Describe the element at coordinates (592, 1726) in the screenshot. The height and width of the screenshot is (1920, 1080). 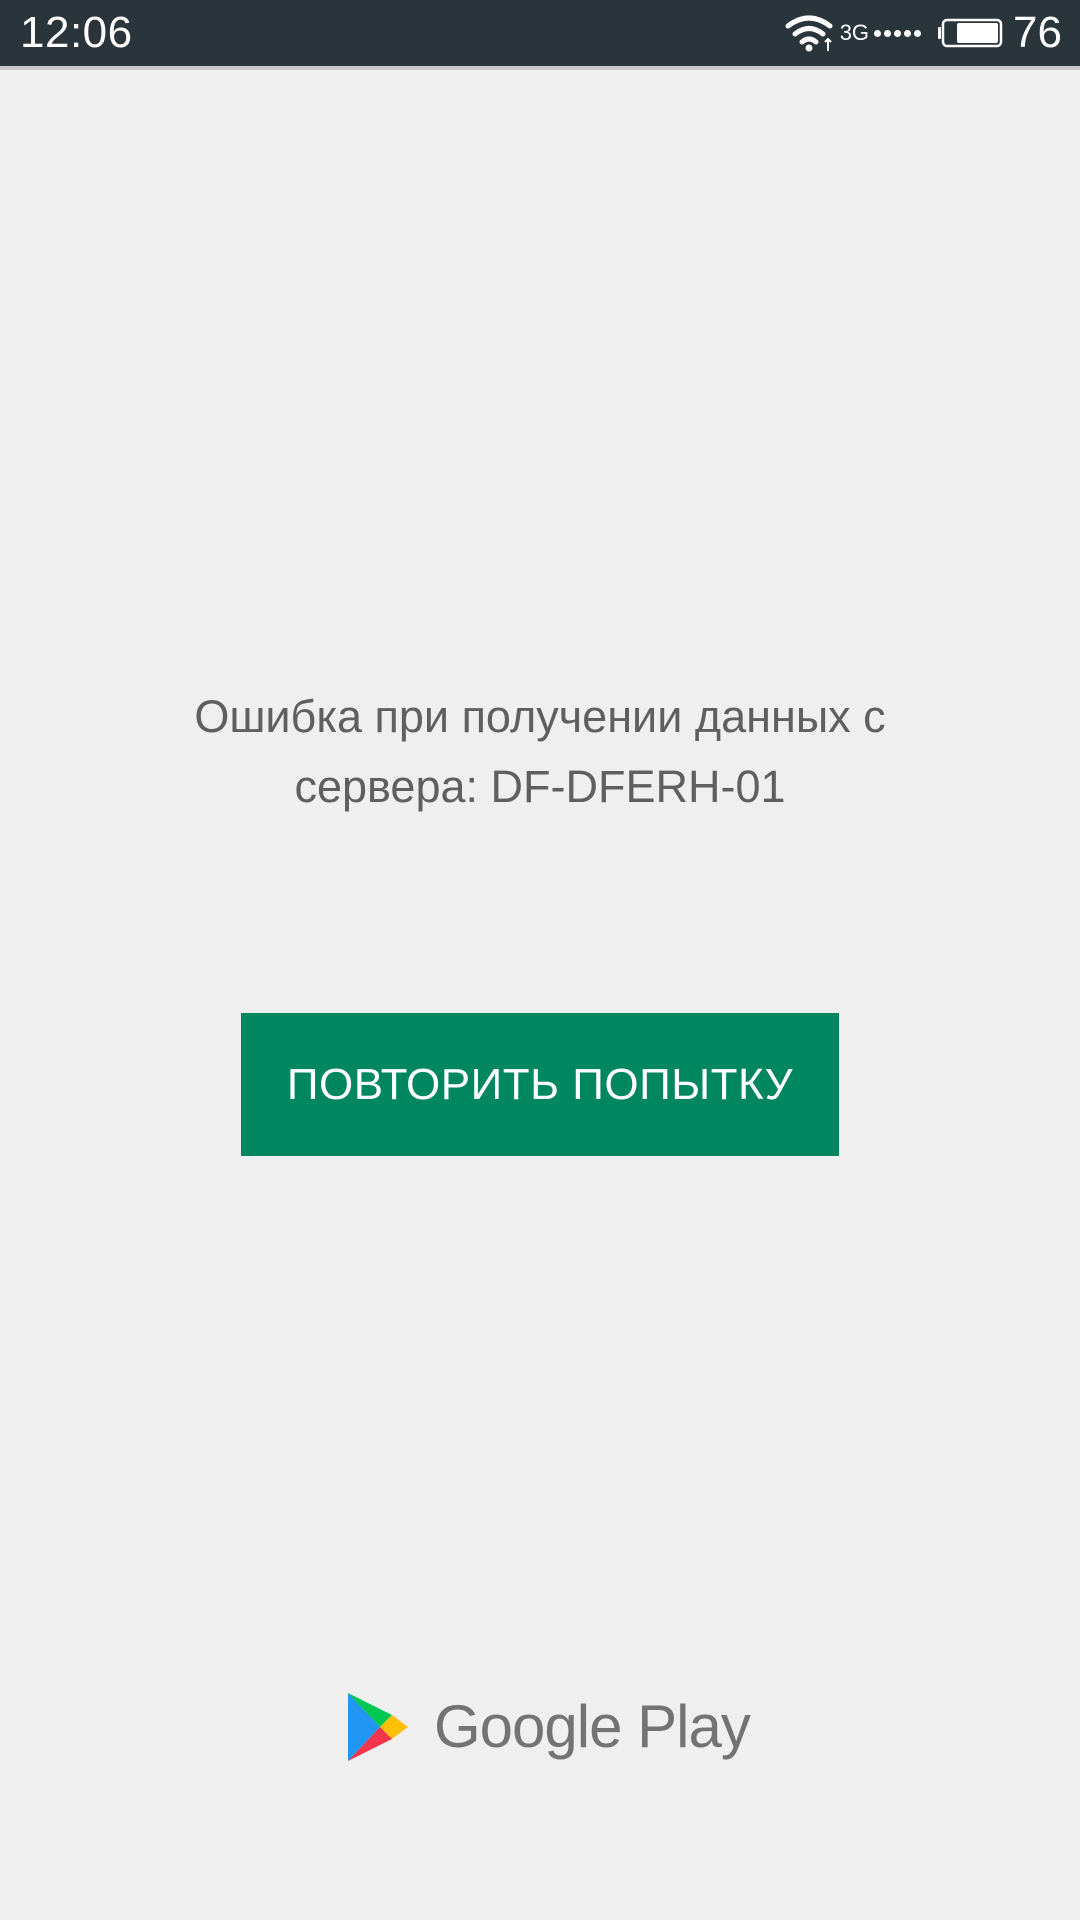
I see `google-play-wordmark: Google Play` at that location.